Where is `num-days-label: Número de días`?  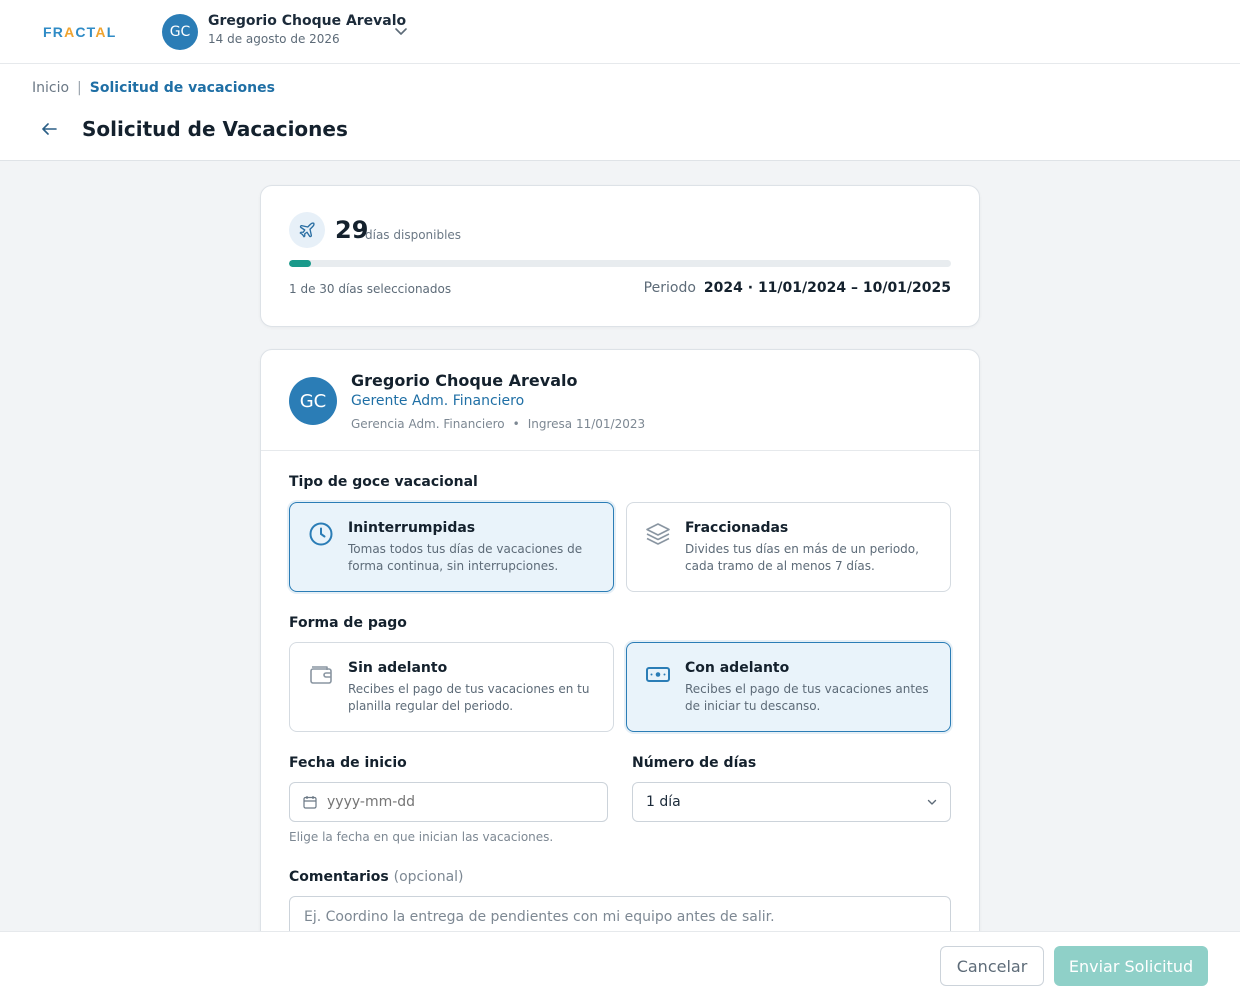
num-days-label: Número de días is located at coordinates (694, 763).